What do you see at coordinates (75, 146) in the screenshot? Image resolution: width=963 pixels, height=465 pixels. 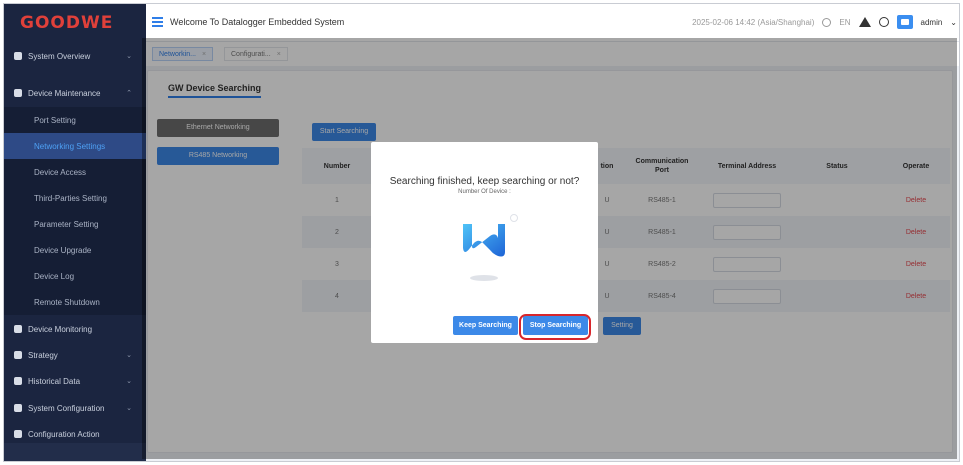 I see `sidebar-subitem-networking-settings: Networking Settings` at bounding box center [75, 146].